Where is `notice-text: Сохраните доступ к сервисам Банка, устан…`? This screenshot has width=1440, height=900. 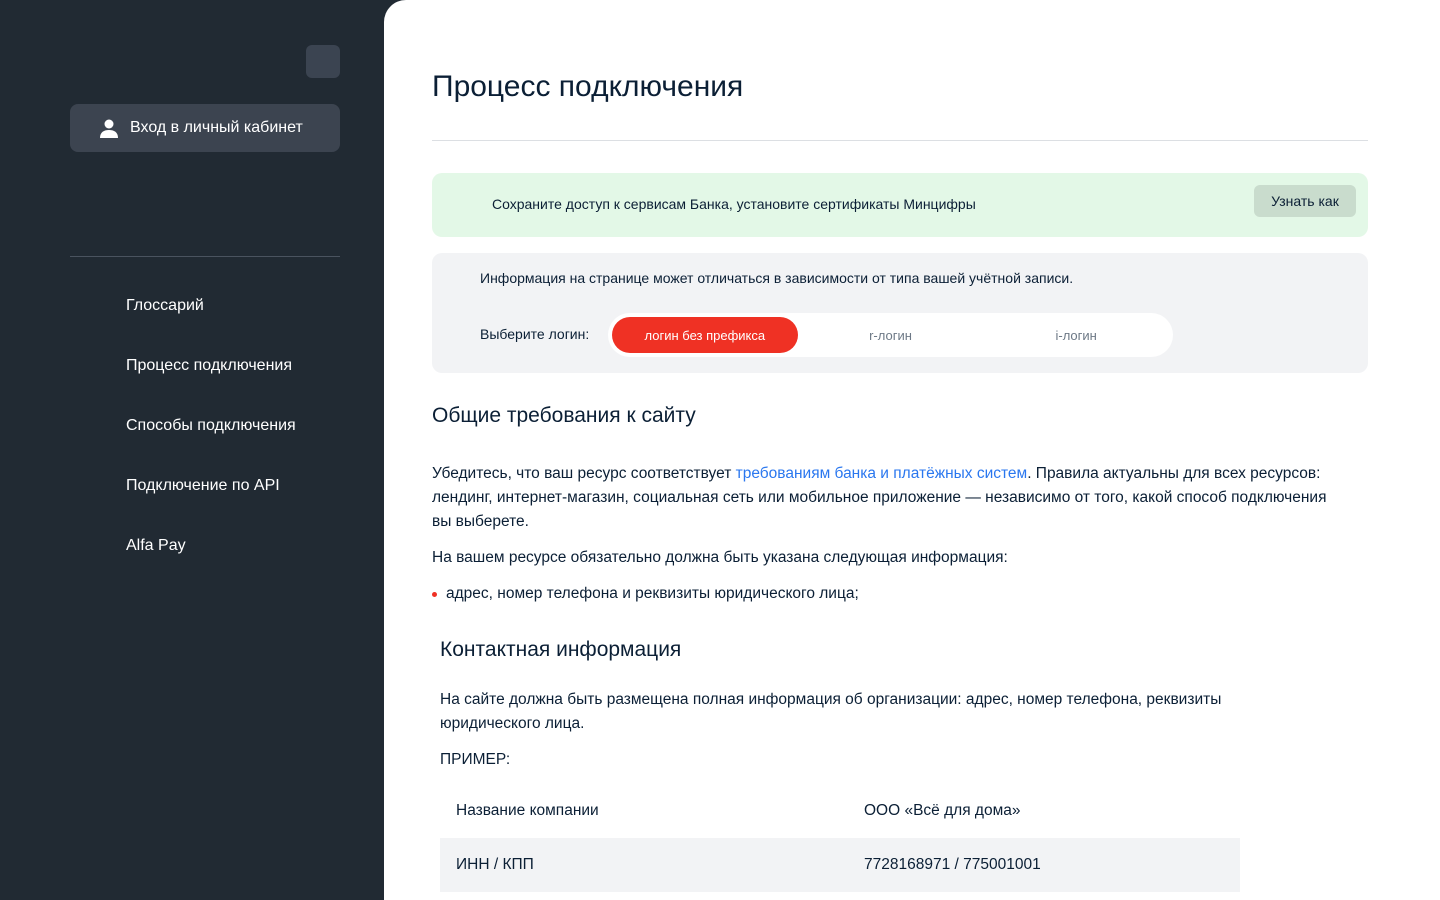
notice-text: Сохраните доступ к сервисам Банка, устан… is located at coordinates (734, 204).